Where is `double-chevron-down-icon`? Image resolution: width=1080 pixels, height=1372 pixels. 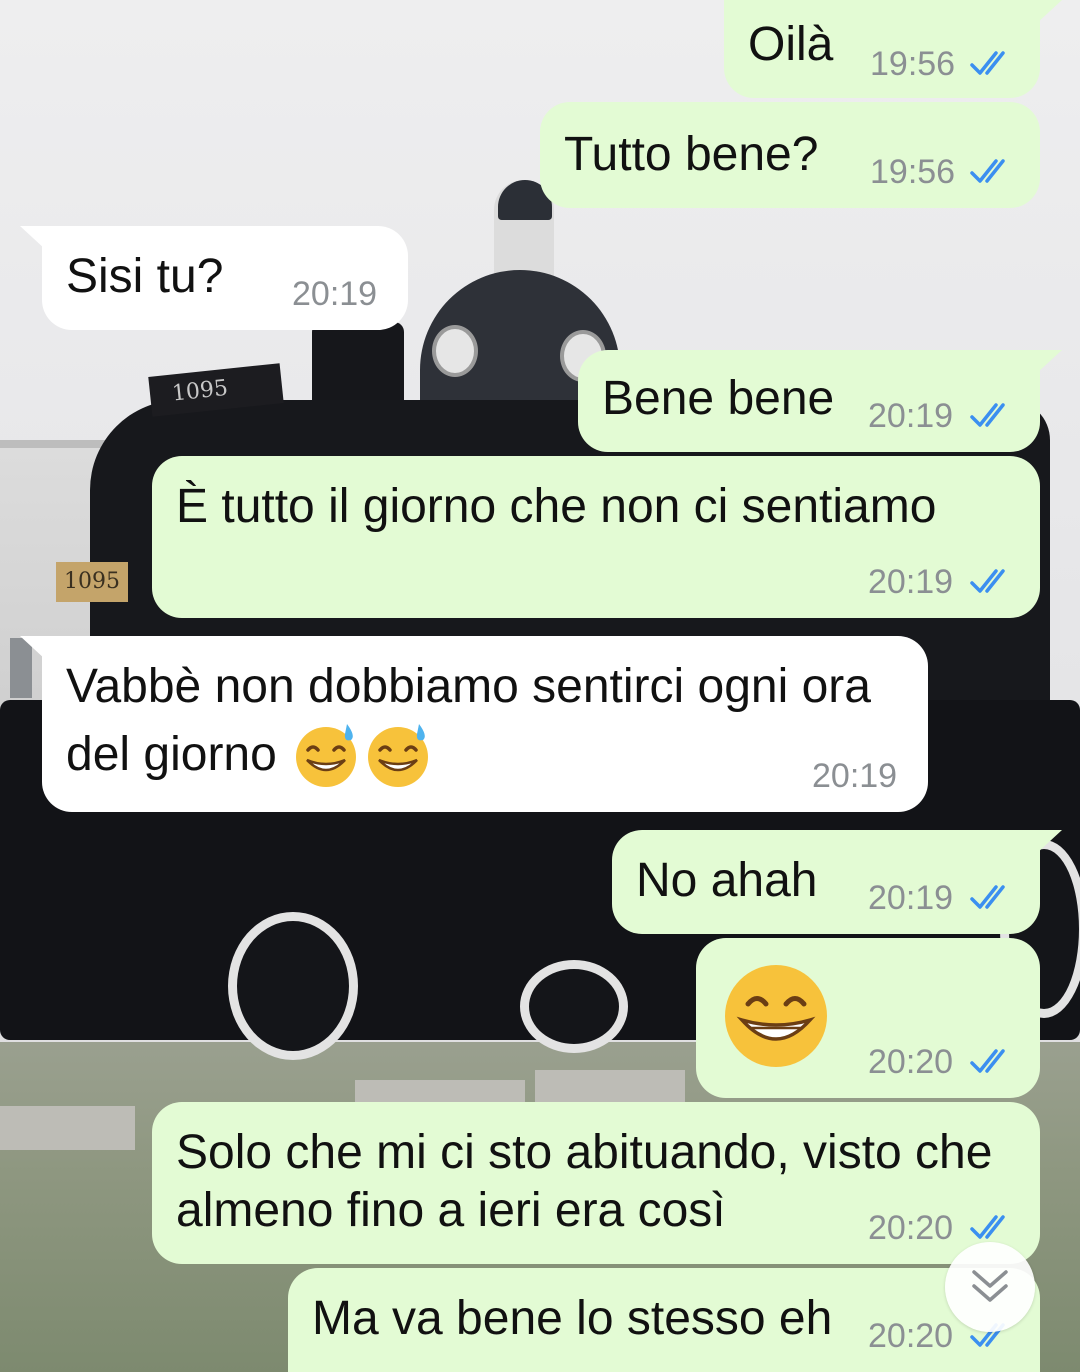 double-chevron-down-icon is located at coordinates (990, 1286).